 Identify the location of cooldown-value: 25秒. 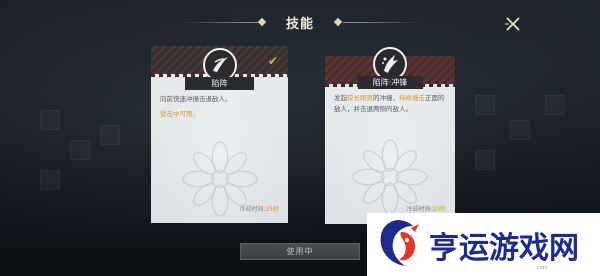
(272, 209).